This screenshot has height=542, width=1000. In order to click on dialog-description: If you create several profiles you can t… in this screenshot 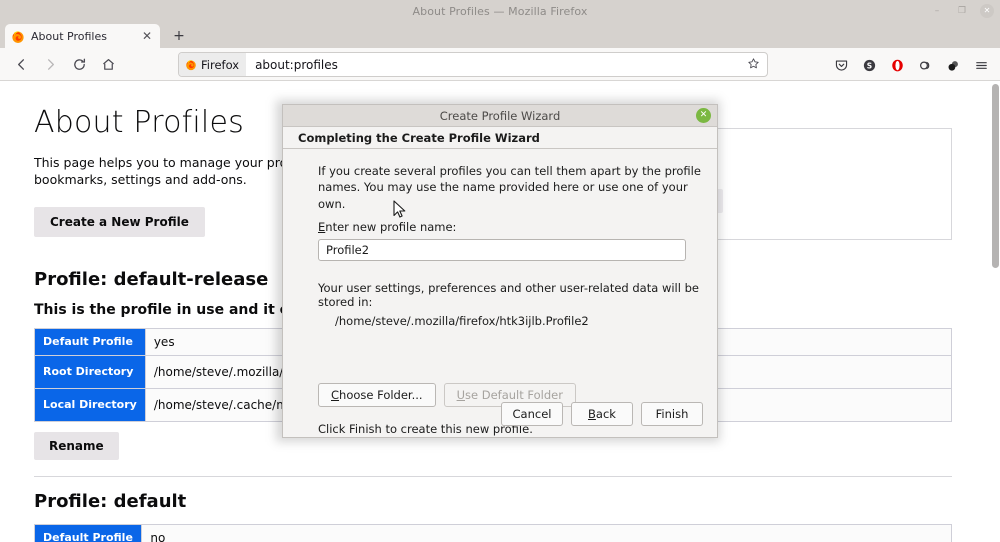, I will do `click(509, 187)`.